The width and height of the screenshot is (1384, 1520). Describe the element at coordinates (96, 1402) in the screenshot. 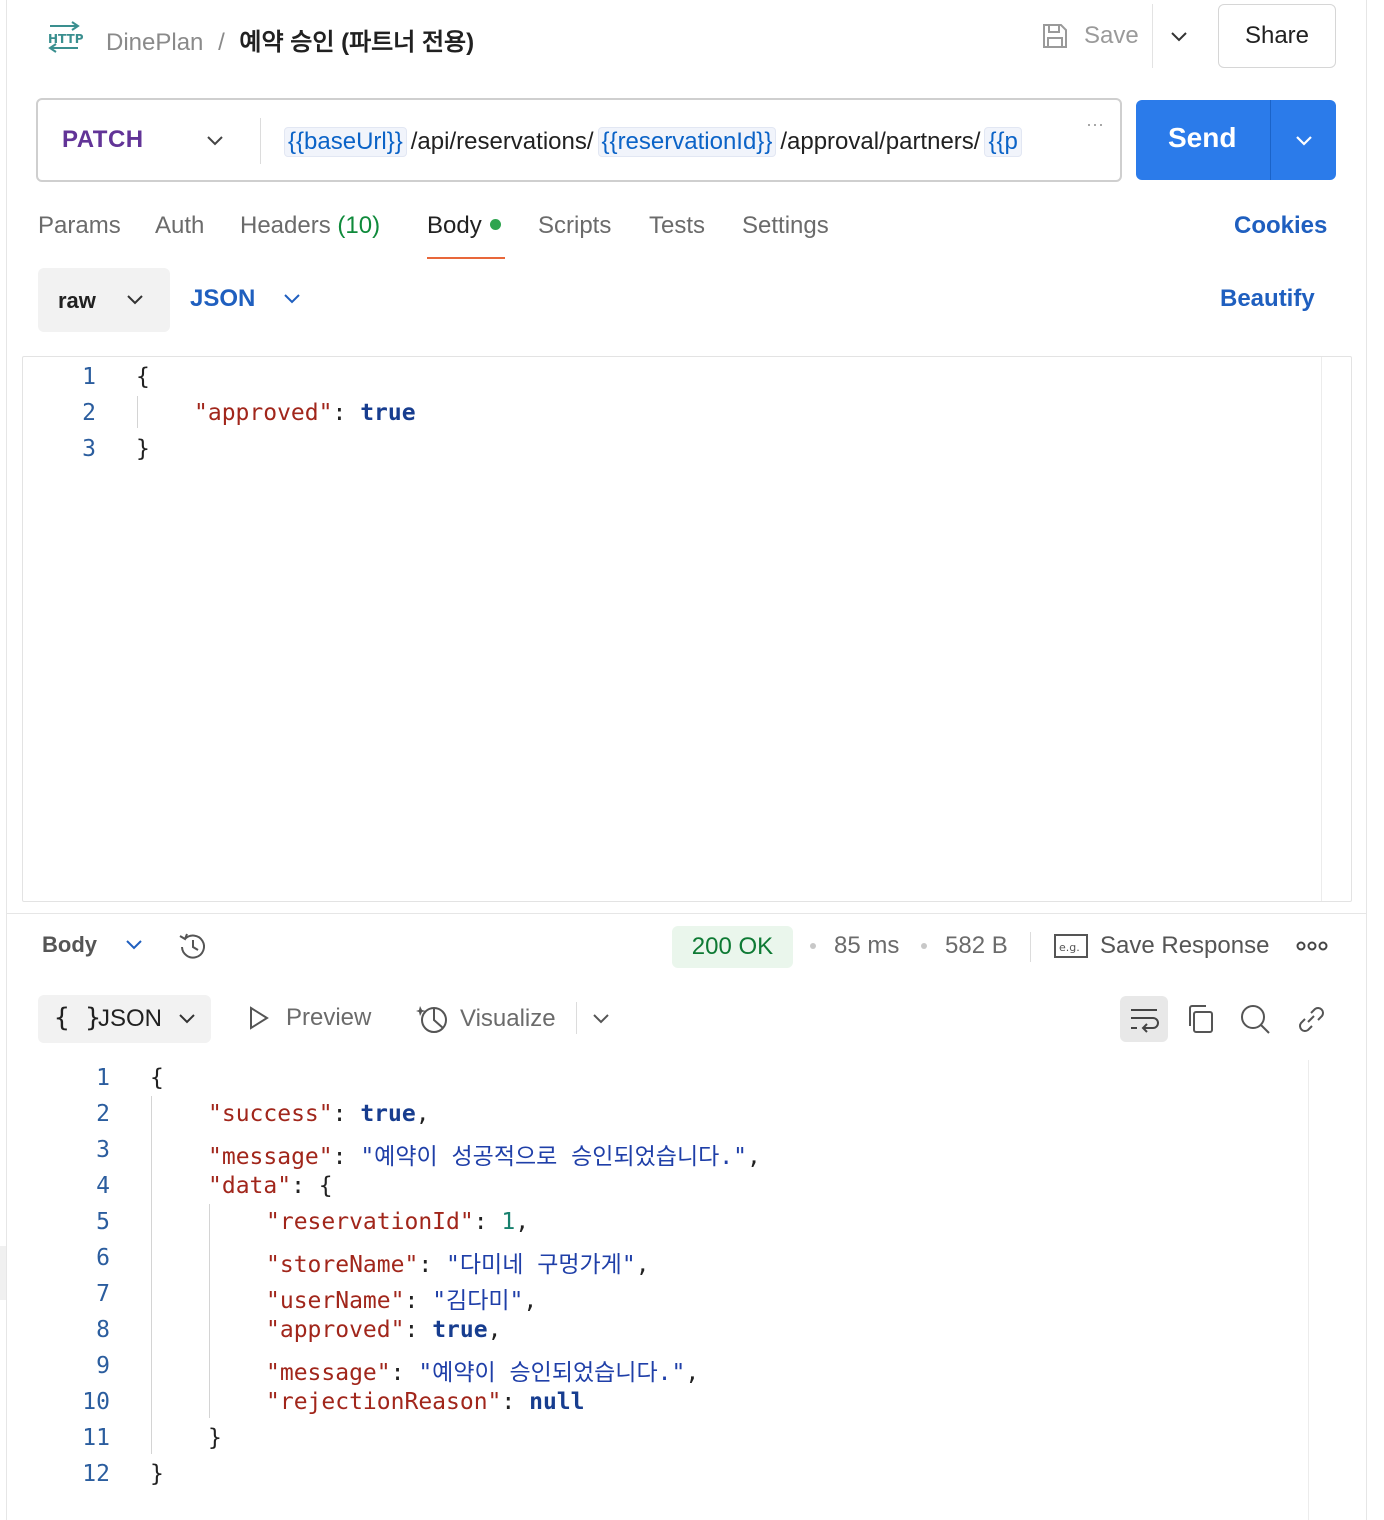

I see `line-number: 10` at that location.